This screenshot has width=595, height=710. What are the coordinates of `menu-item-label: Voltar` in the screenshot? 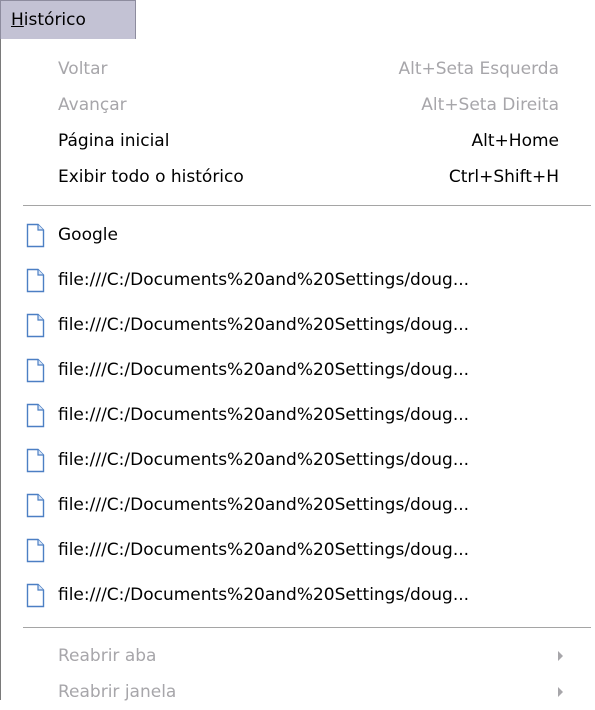 It's located at (83, 69).